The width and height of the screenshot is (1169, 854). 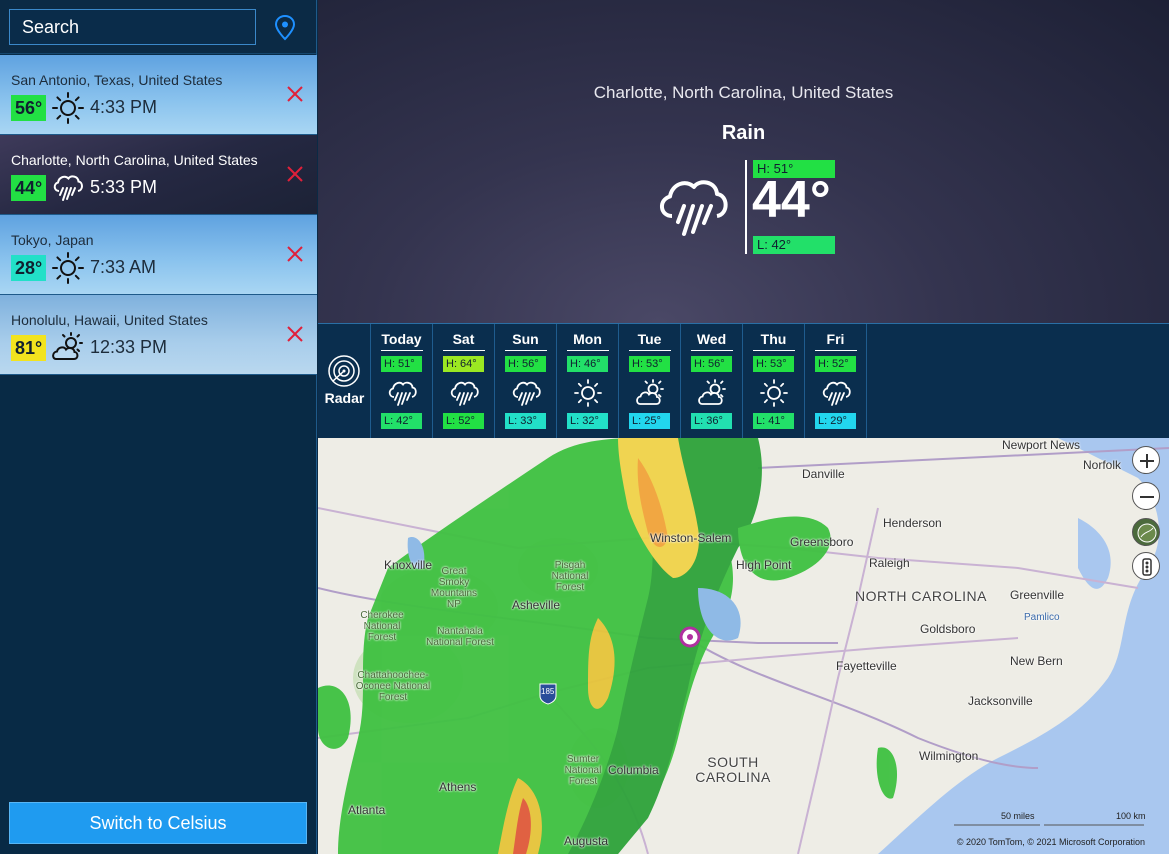 What do you see at coordinates (132, 27) in the screenshot?
I see `search-input` at bounding box center [132, 27].